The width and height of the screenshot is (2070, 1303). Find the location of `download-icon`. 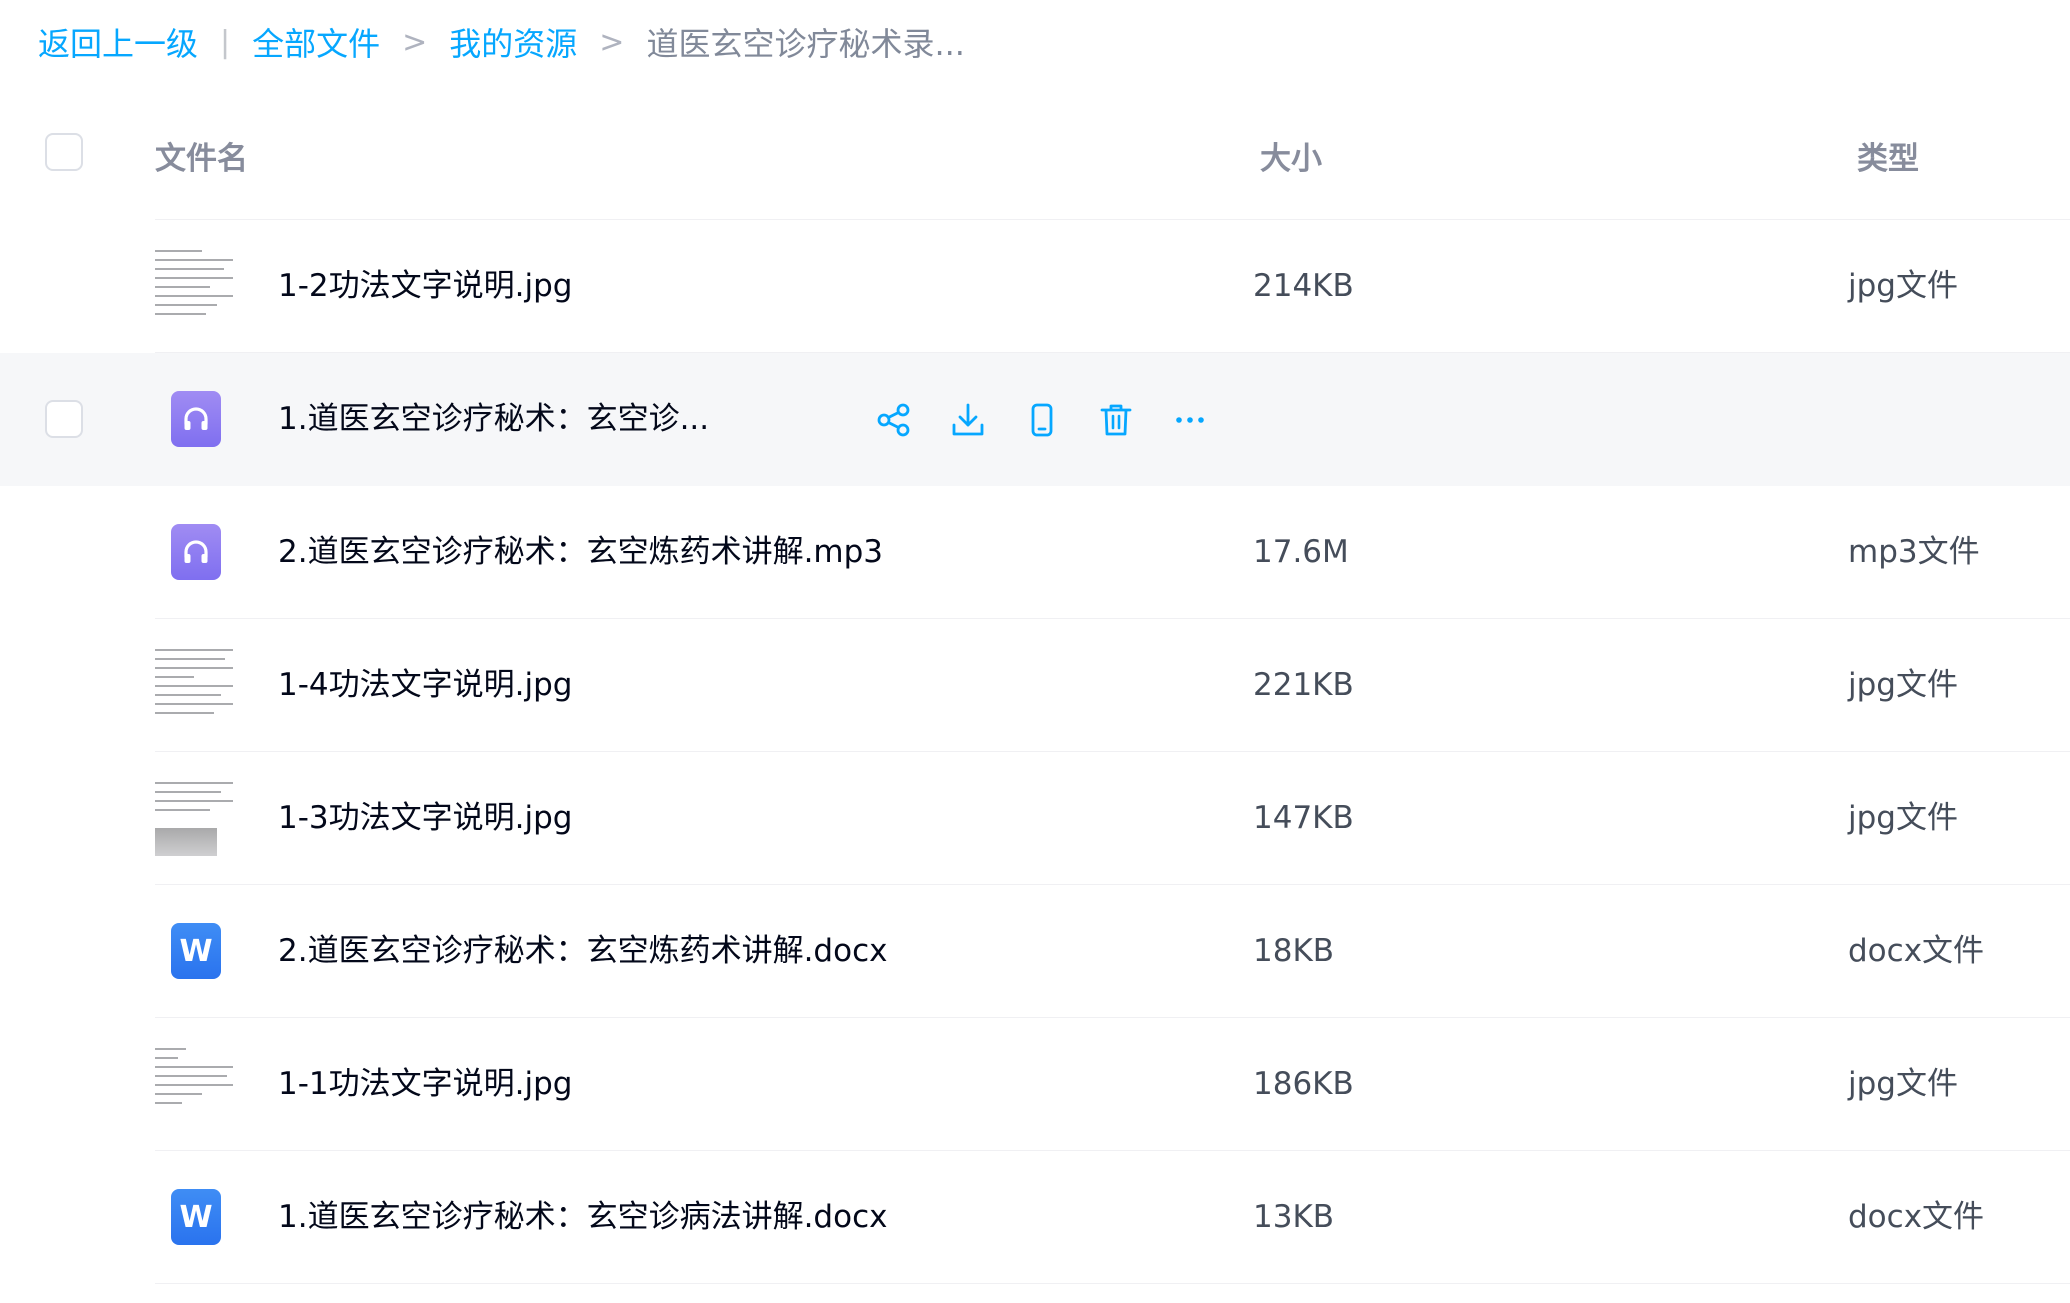

download-icon is located at coordinates (968, 420).